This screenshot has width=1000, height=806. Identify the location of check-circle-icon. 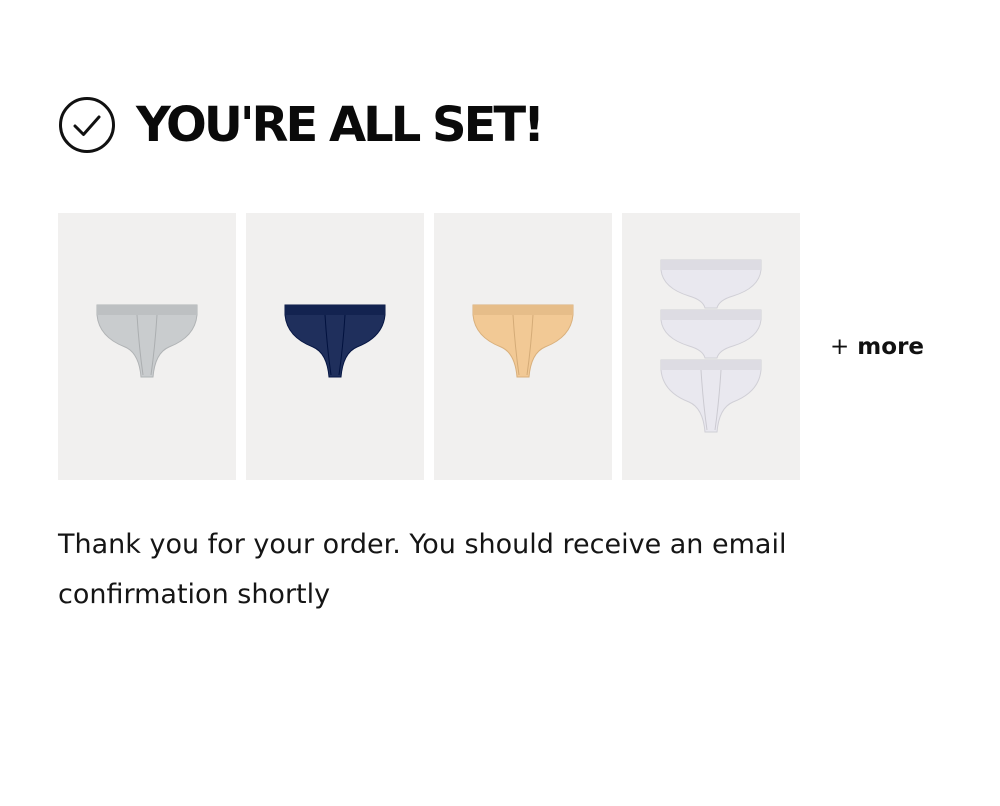
(87, 125).